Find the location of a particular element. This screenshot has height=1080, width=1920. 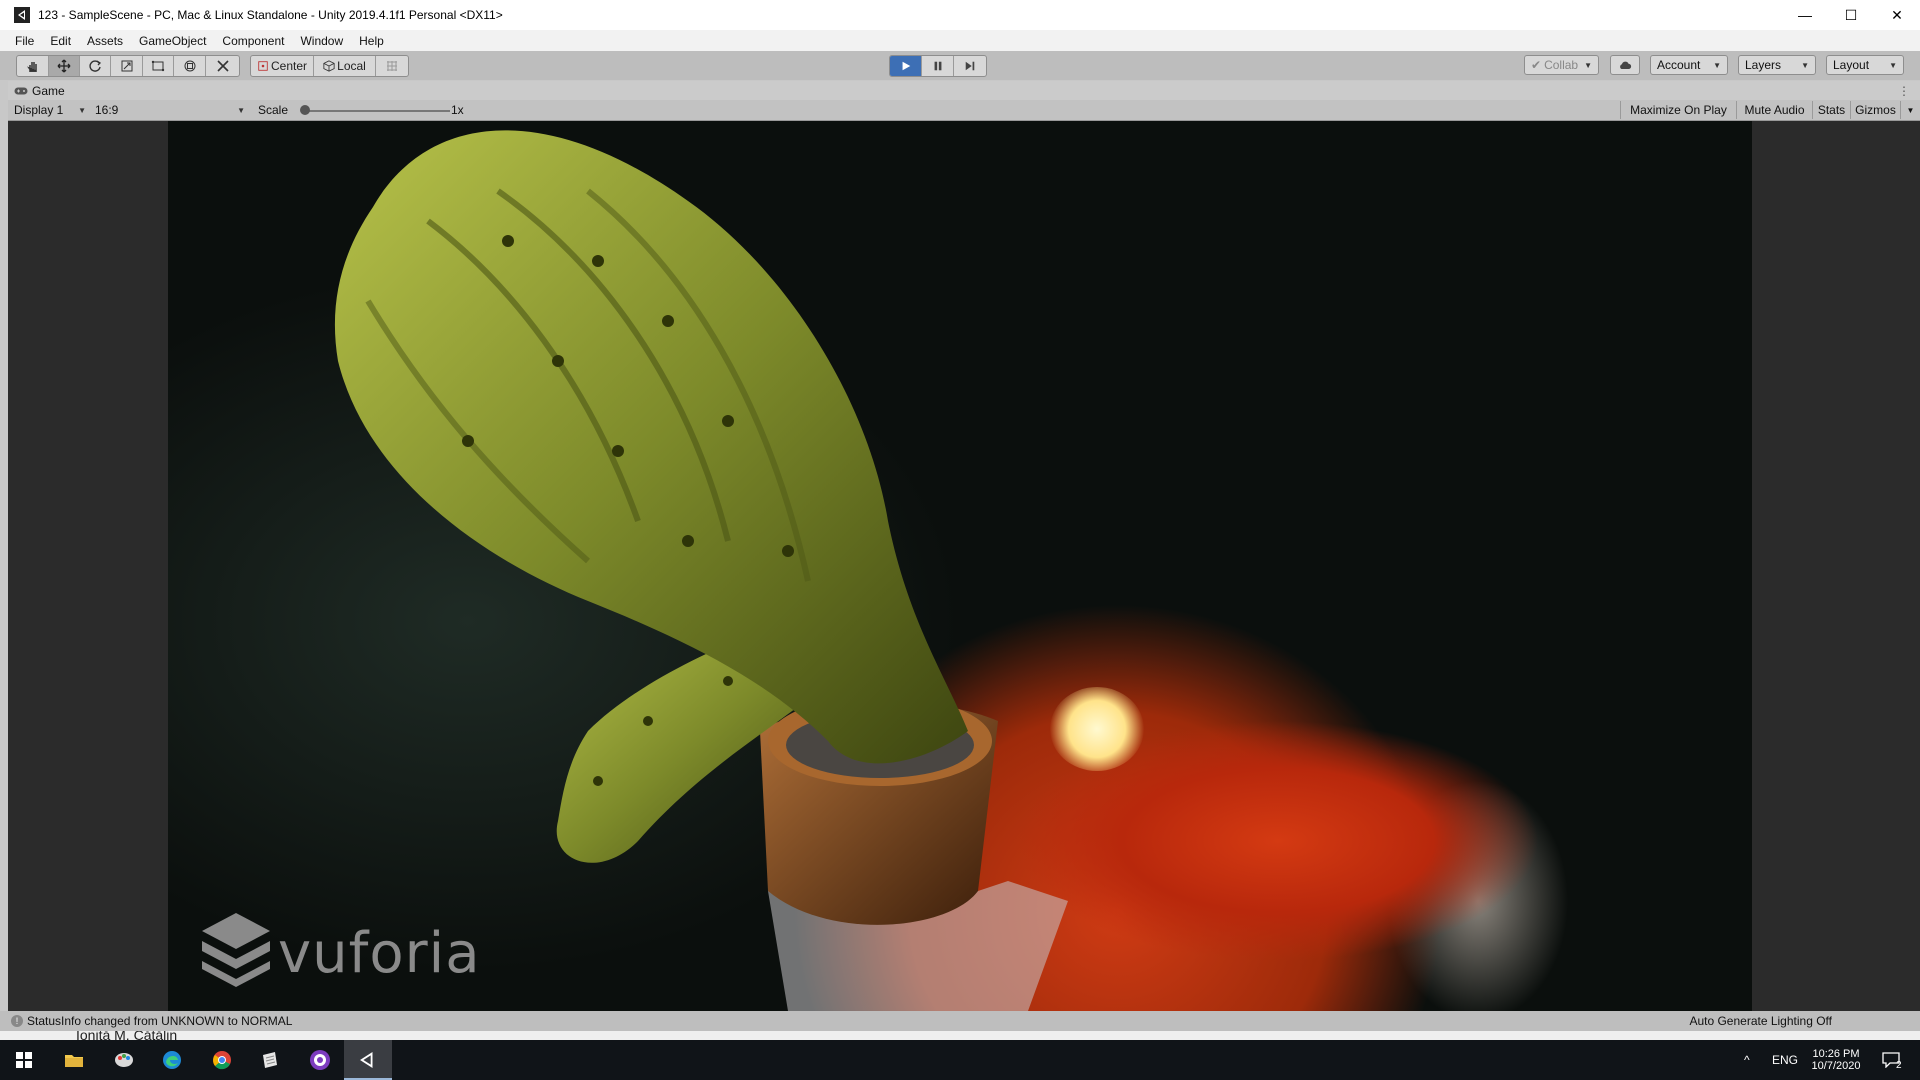

scale-tool-button is located at coordinates (127, 66).